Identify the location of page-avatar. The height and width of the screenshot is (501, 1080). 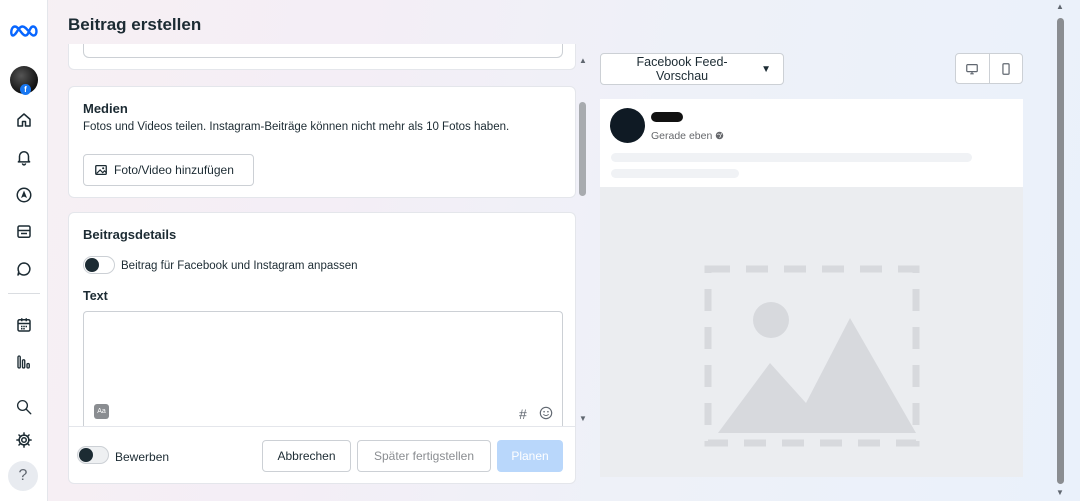
(627, 125).